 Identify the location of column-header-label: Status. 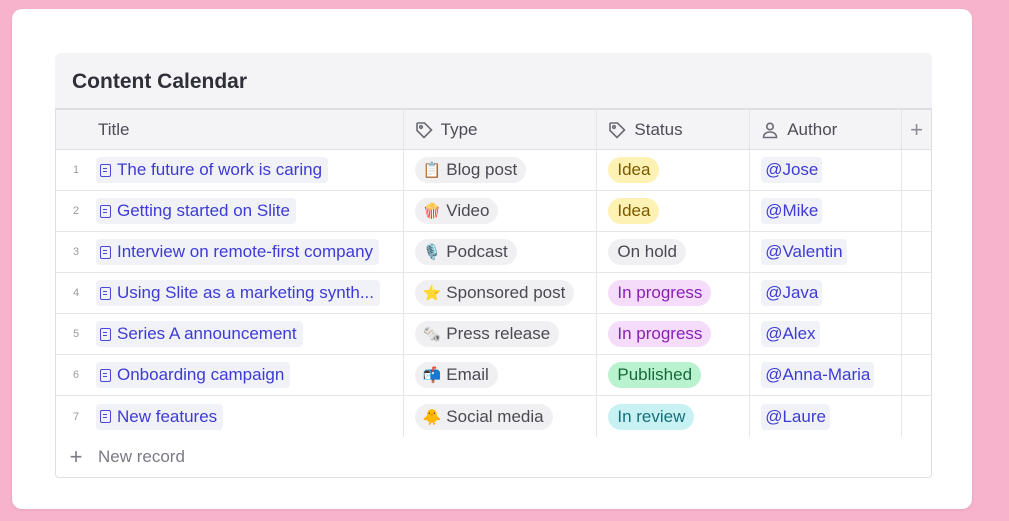
(658, 129).